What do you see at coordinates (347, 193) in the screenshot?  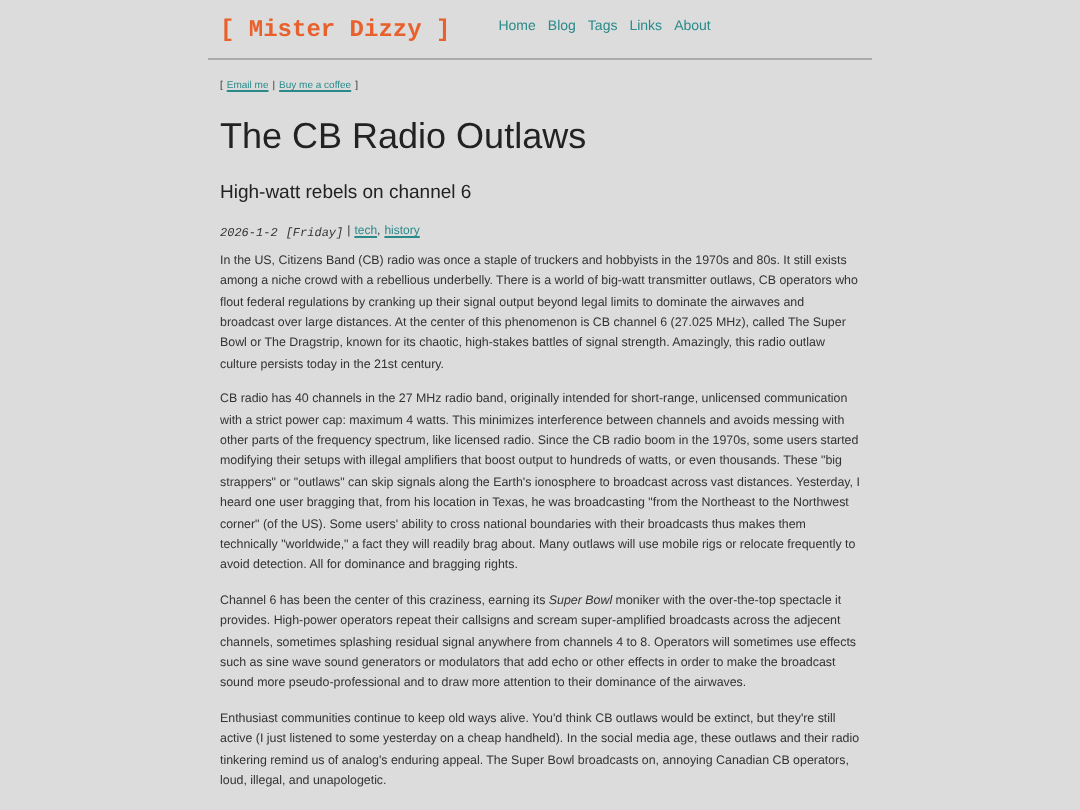 I see `article-subtitle: High-watt rebels on channel 6` at bounding box center [347, 193].